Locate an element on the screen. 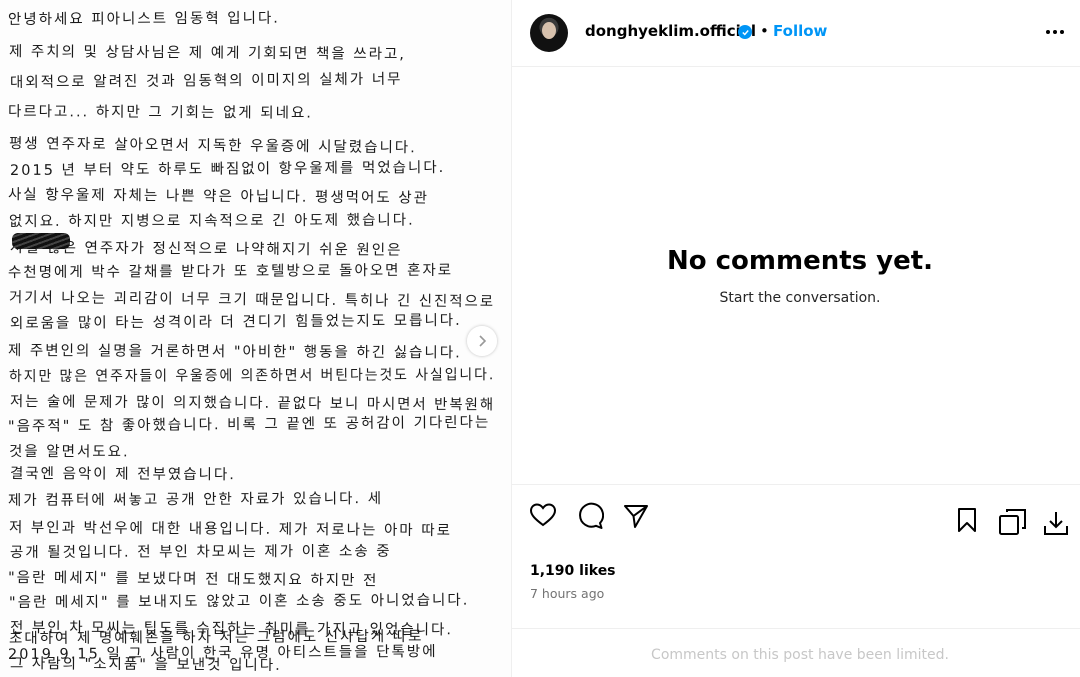  empty-comments-subtitle: Start the conversation. is located at coordinates (800, 298).